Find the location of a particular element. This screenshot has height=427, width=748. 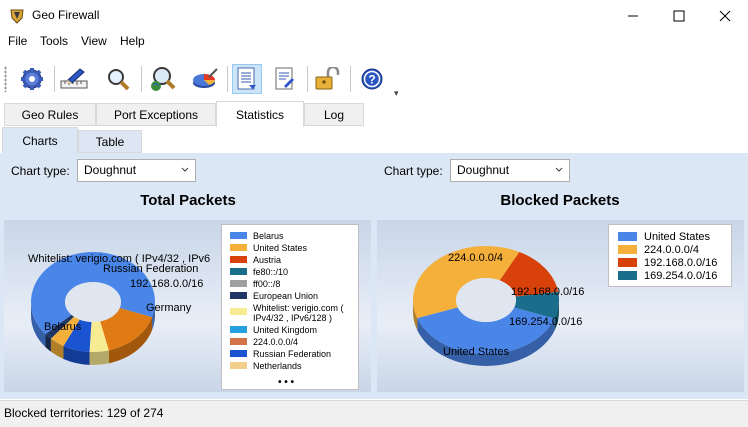

menu-tools: Tools is located at coordinates (54, 41).